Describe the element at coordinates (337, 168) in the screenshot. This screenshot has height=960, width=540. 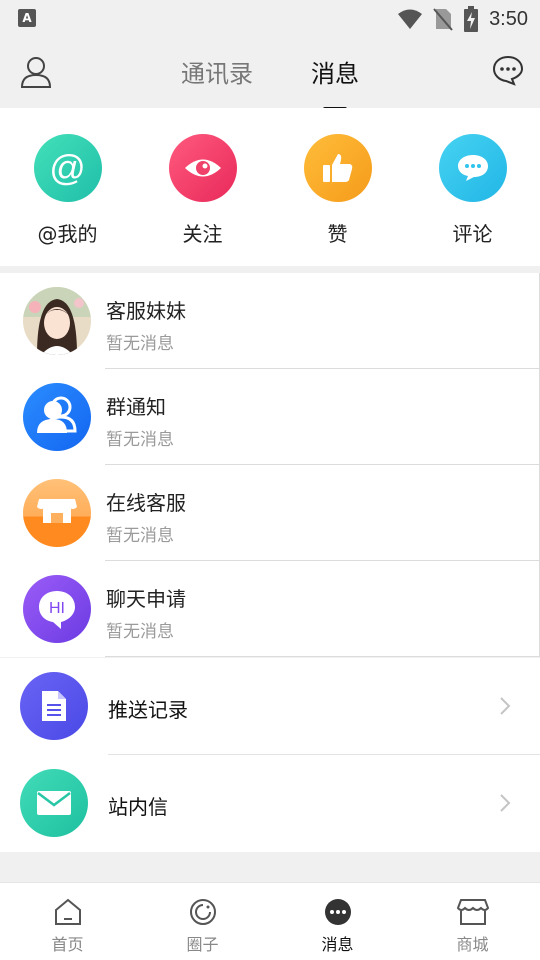
I see `thumbs-up-icon` at that location.